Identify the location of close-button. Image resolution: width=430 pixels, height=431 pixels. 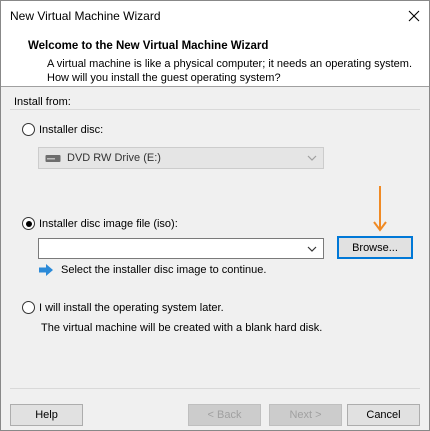
(414, 16).